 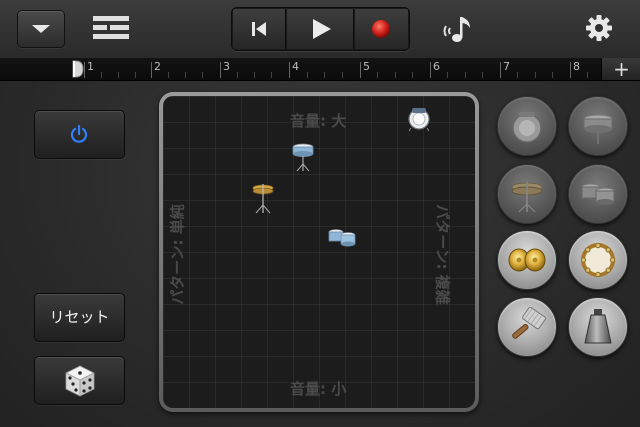 I want to click on pad-label-pattern-simple: パターン: 単純, so click(x=177, y=254).